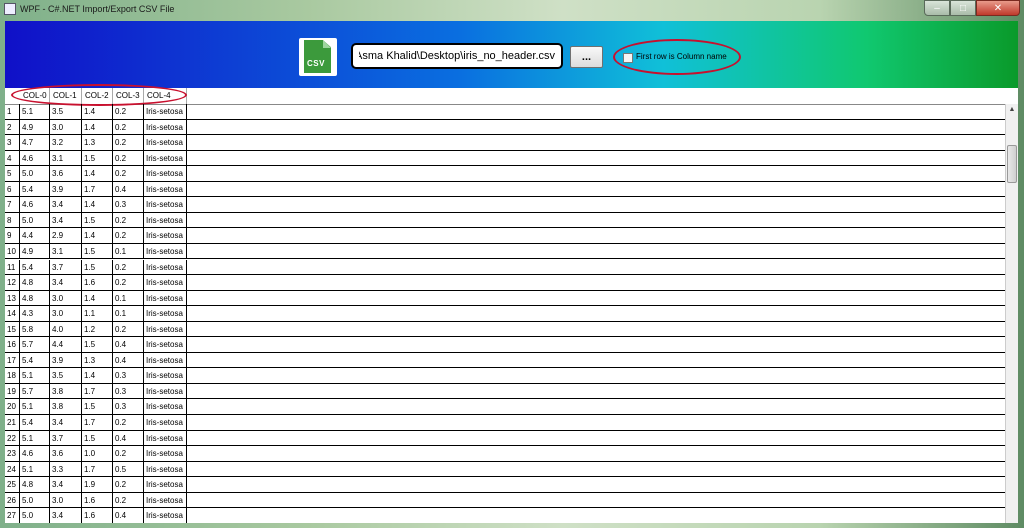 This screenshot has height=528, width=1024. What do you see at coordinates (505, 127) in the screenshot?
I see `table-row: 2 4.9 3.0 1.4 0.2 Iris-setosa` at bounding box center [505, 127].